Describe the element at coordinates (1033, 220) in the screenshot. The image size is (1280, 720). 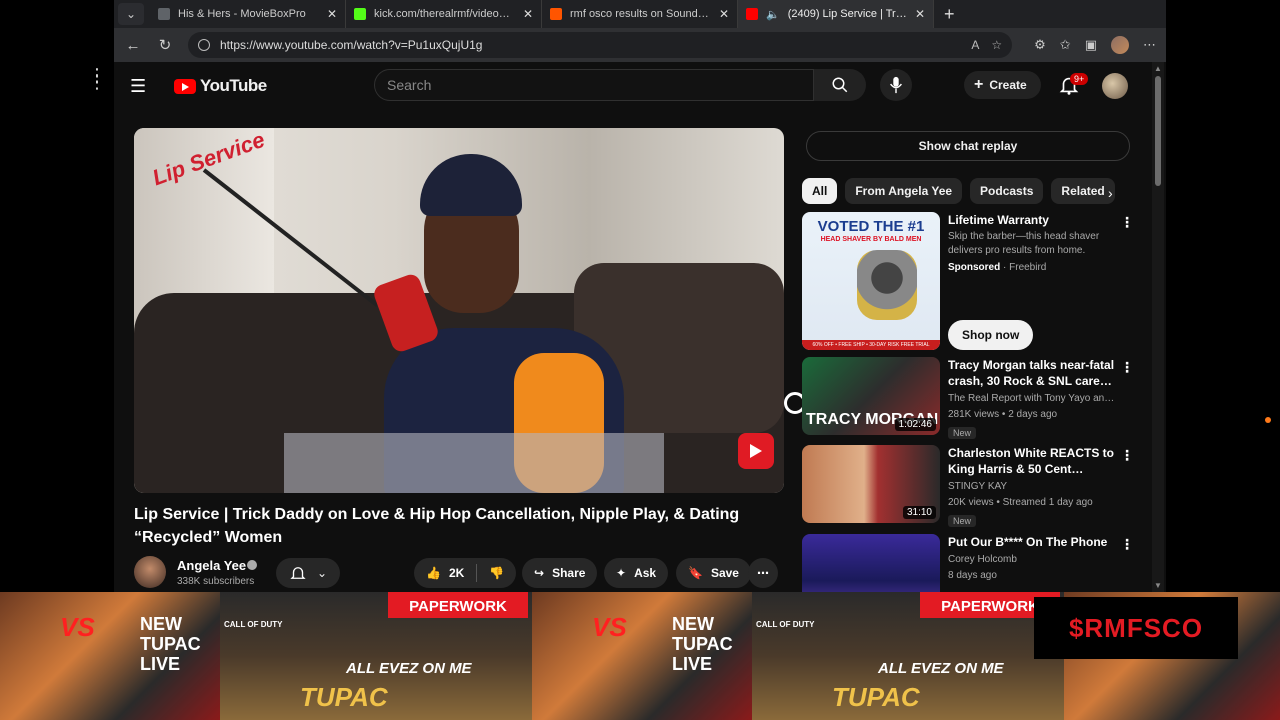
I see `ad-title: Lifetime Warranty` at that location.